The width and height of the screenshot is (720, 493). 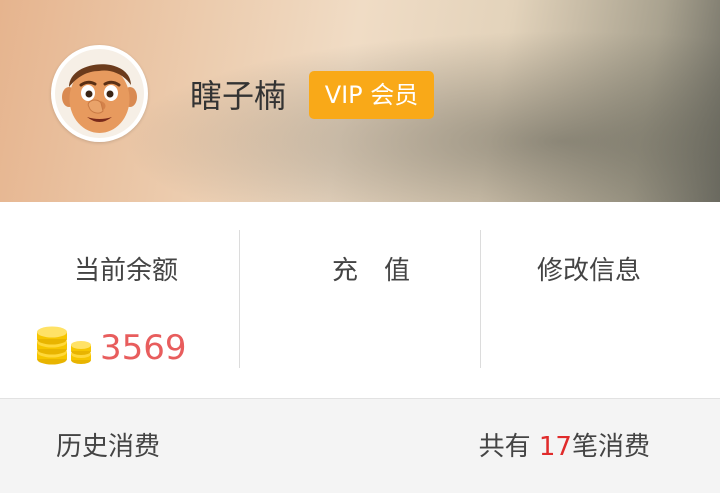 What do you see at coordinates (600, 300) in the screenshot?
I see `edit-info-button: 修改信息` at bounding box center [600, 300].